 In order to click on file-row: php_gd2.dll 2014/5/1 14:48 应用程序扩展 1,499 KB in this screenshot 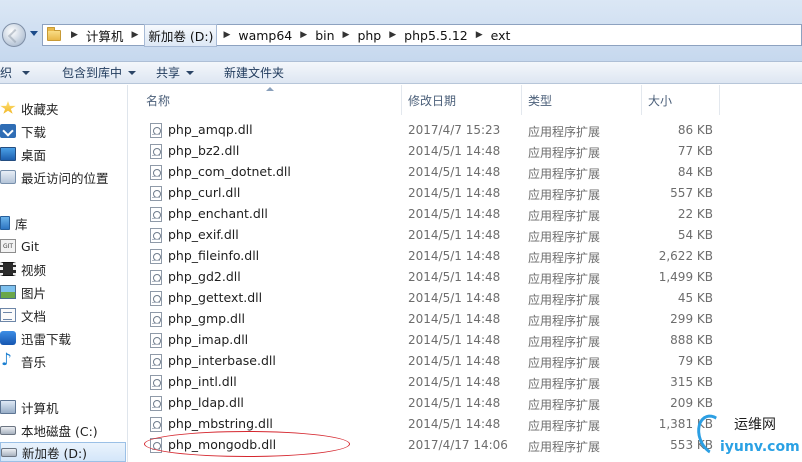, I will do `click(466, 277)`.